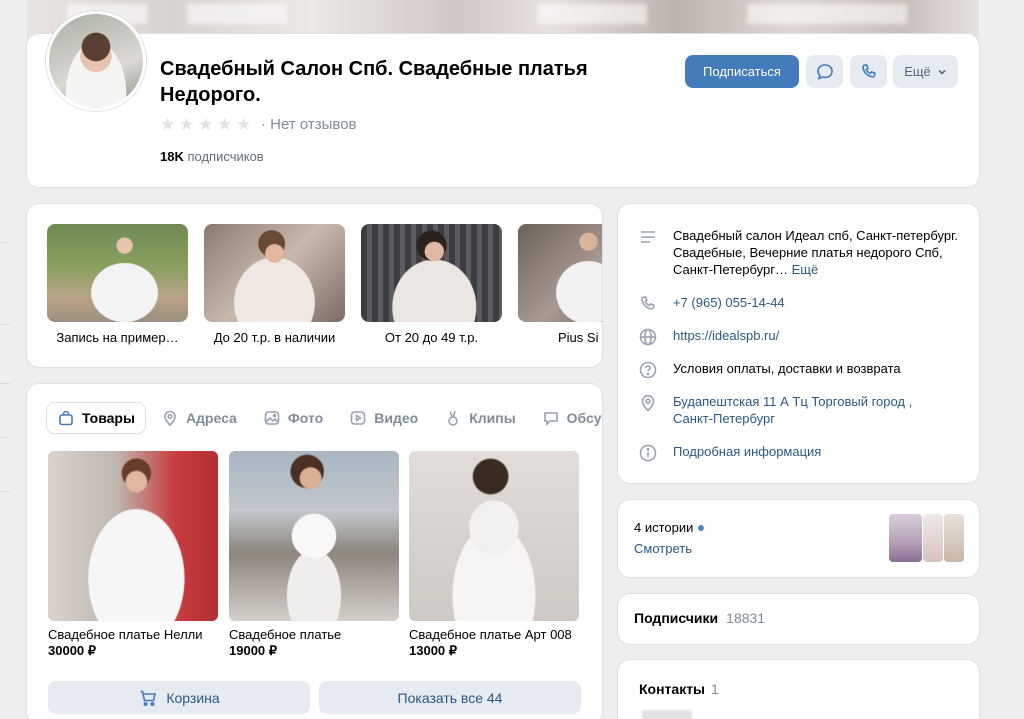 The width and height of the screenshot is (1024, 719). What do you see at coordinates (492, 418) in the screenshot?
I see `tab-label: Клипы` at bounding box center [492, 418].